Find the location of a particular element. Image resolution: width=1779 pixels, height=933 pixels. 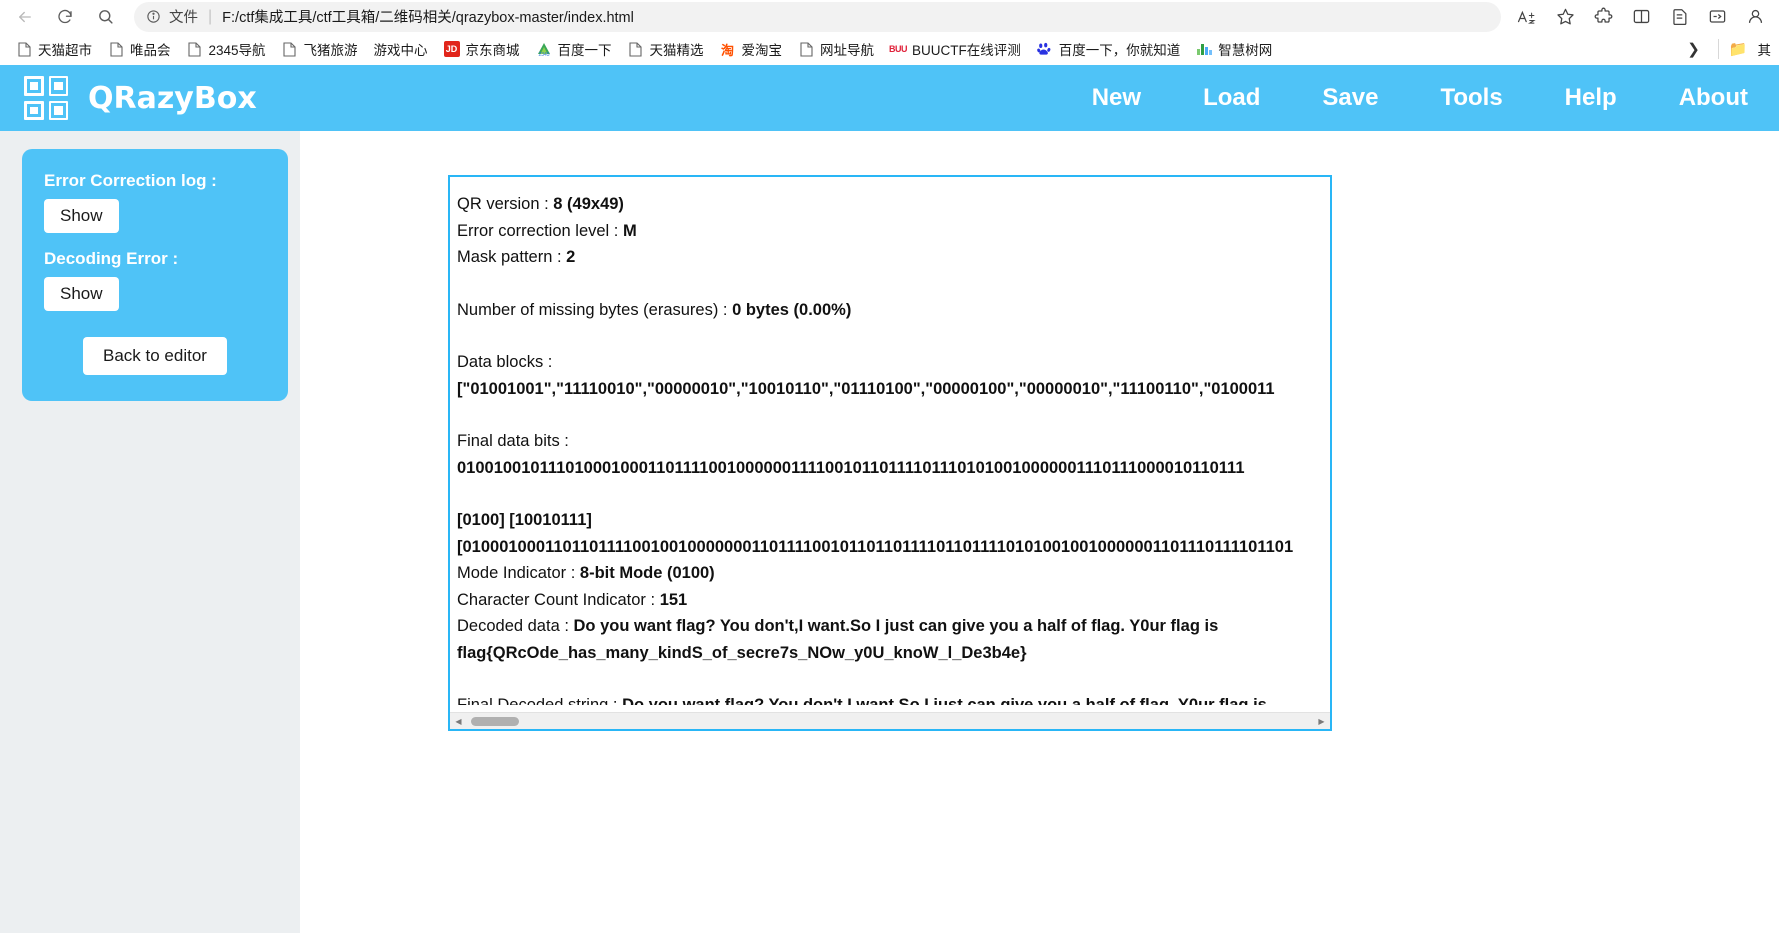

bookmark-item: 天猫超市 is located at coordinates (54, 49).